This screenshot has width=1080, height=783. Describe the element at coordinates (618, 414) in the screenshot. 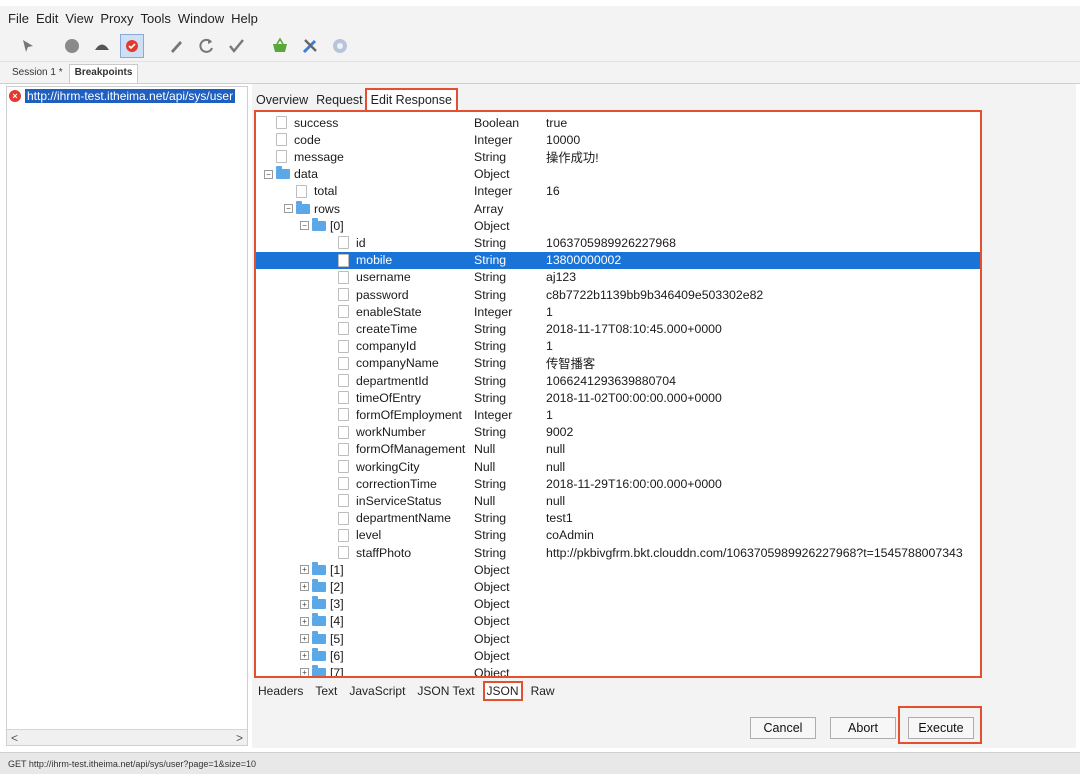

I see `tree-row: formOfEmployment Integer 1` at that location.